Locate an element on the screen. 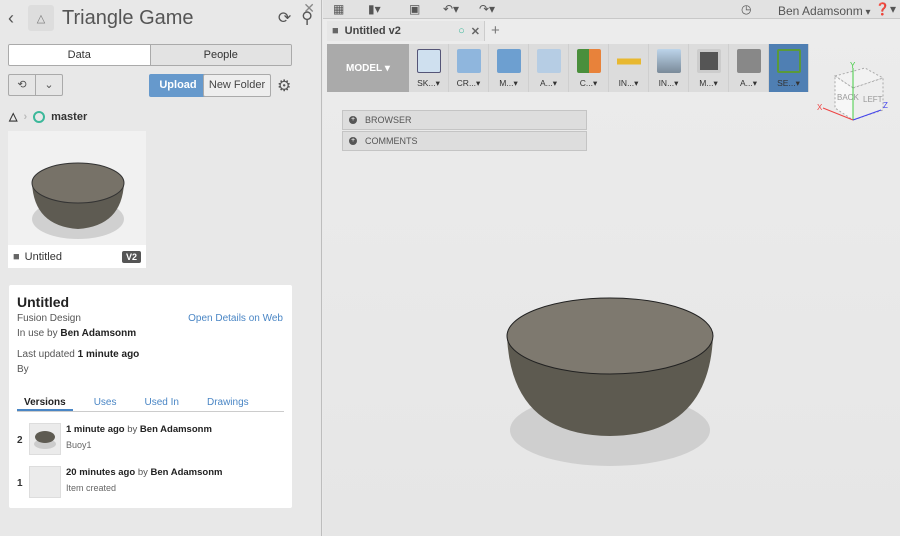 Image resolution: width=900 pixels, height=536 pixels. viewcube: BACK LEFT Y X Z is located at coordinates (853, 93).